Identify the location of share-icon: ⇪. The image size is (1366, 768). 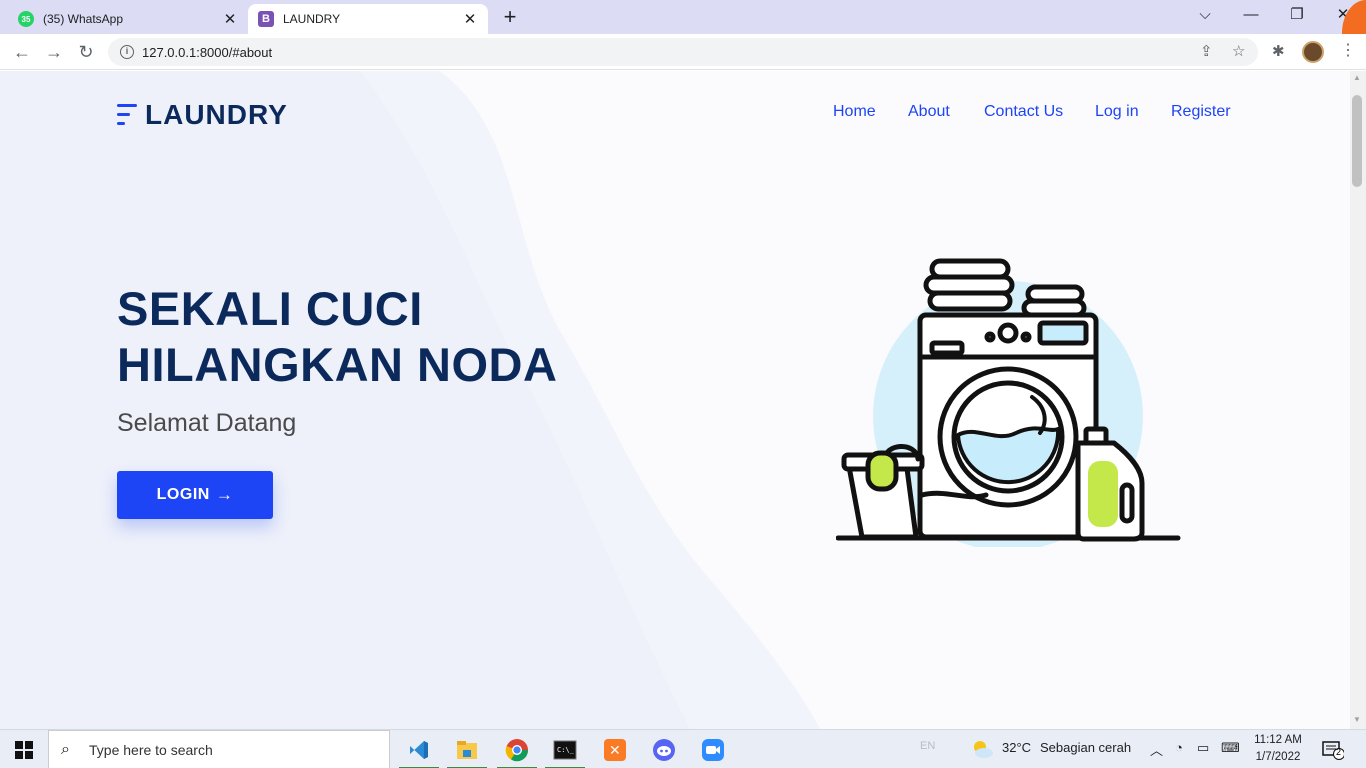
(1206, 51).